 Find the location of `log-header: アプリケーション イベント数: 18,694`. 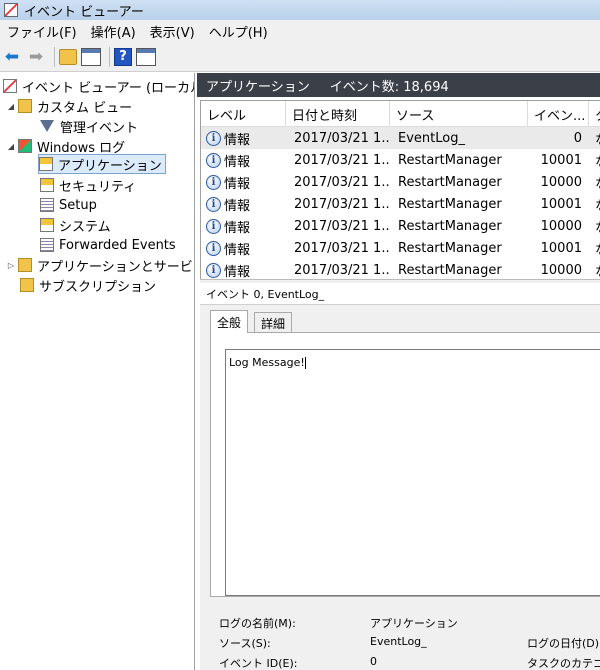

log-header: アプリケーション イベント数: 18,694 is located at coordinates (398, 85).